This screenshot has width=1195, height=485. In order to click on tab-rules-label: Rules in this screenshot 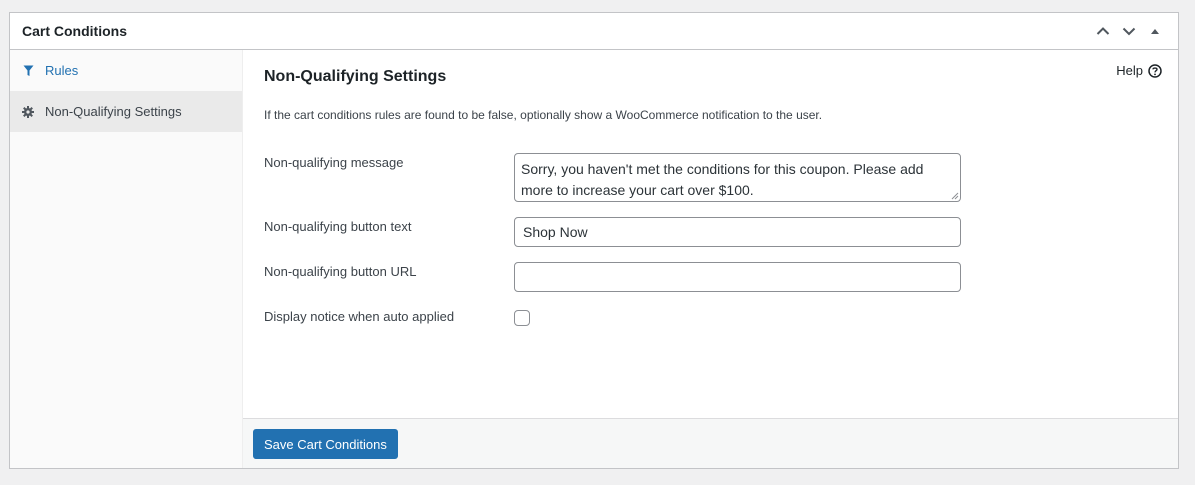, I will do `click(62, 70)`.